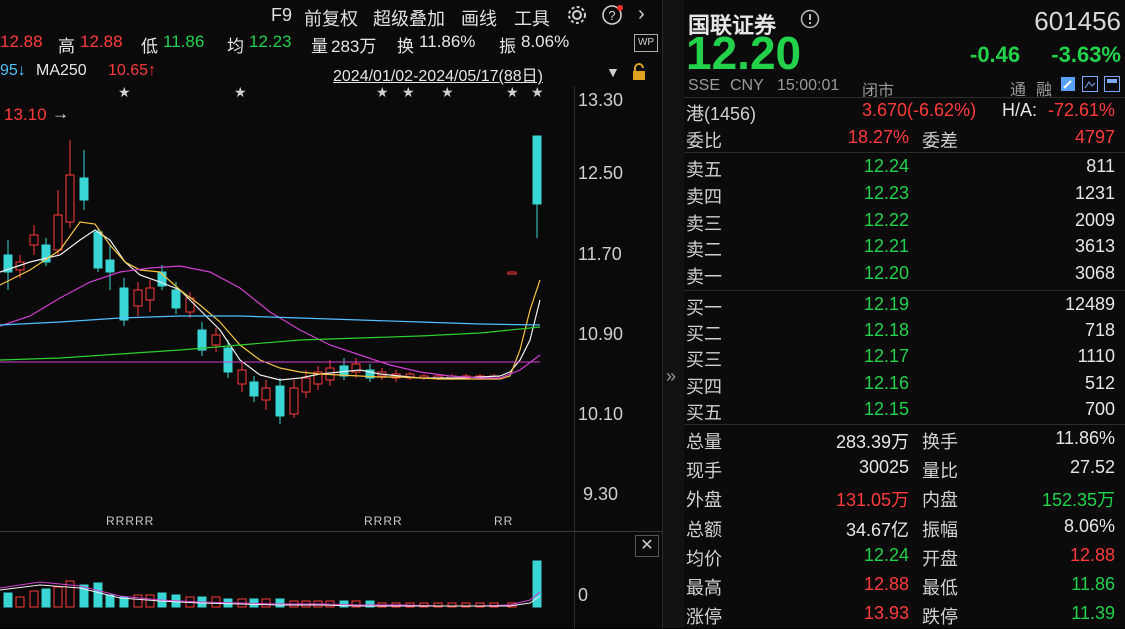 This screenshot has width=1125, height=629. What do you see at coordinates (904, 220) in the screenshot?
I see `order-book-row: 卖三 12.22 2009` at bounding box center [904, 220].